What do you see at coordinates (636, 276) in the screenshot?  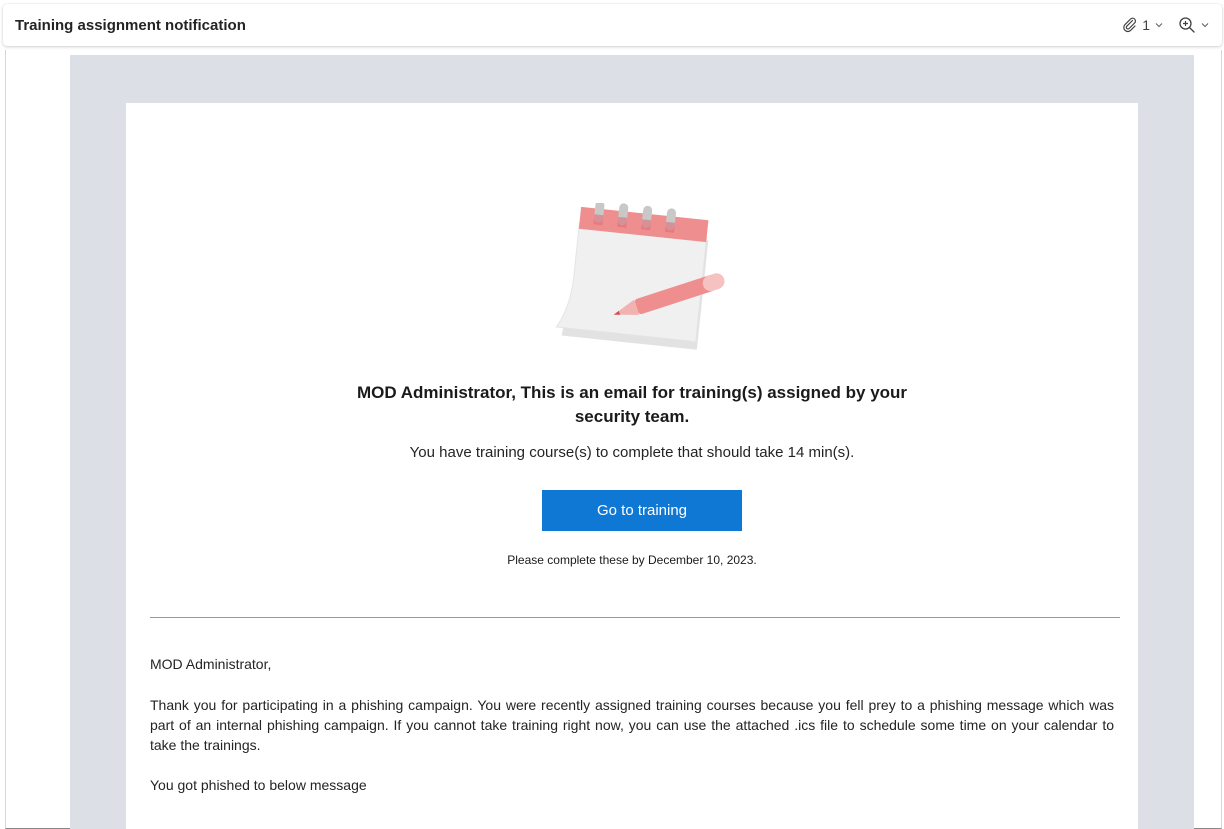 I see `notepad-pencil-illustration` at bounding box center [636, 276].